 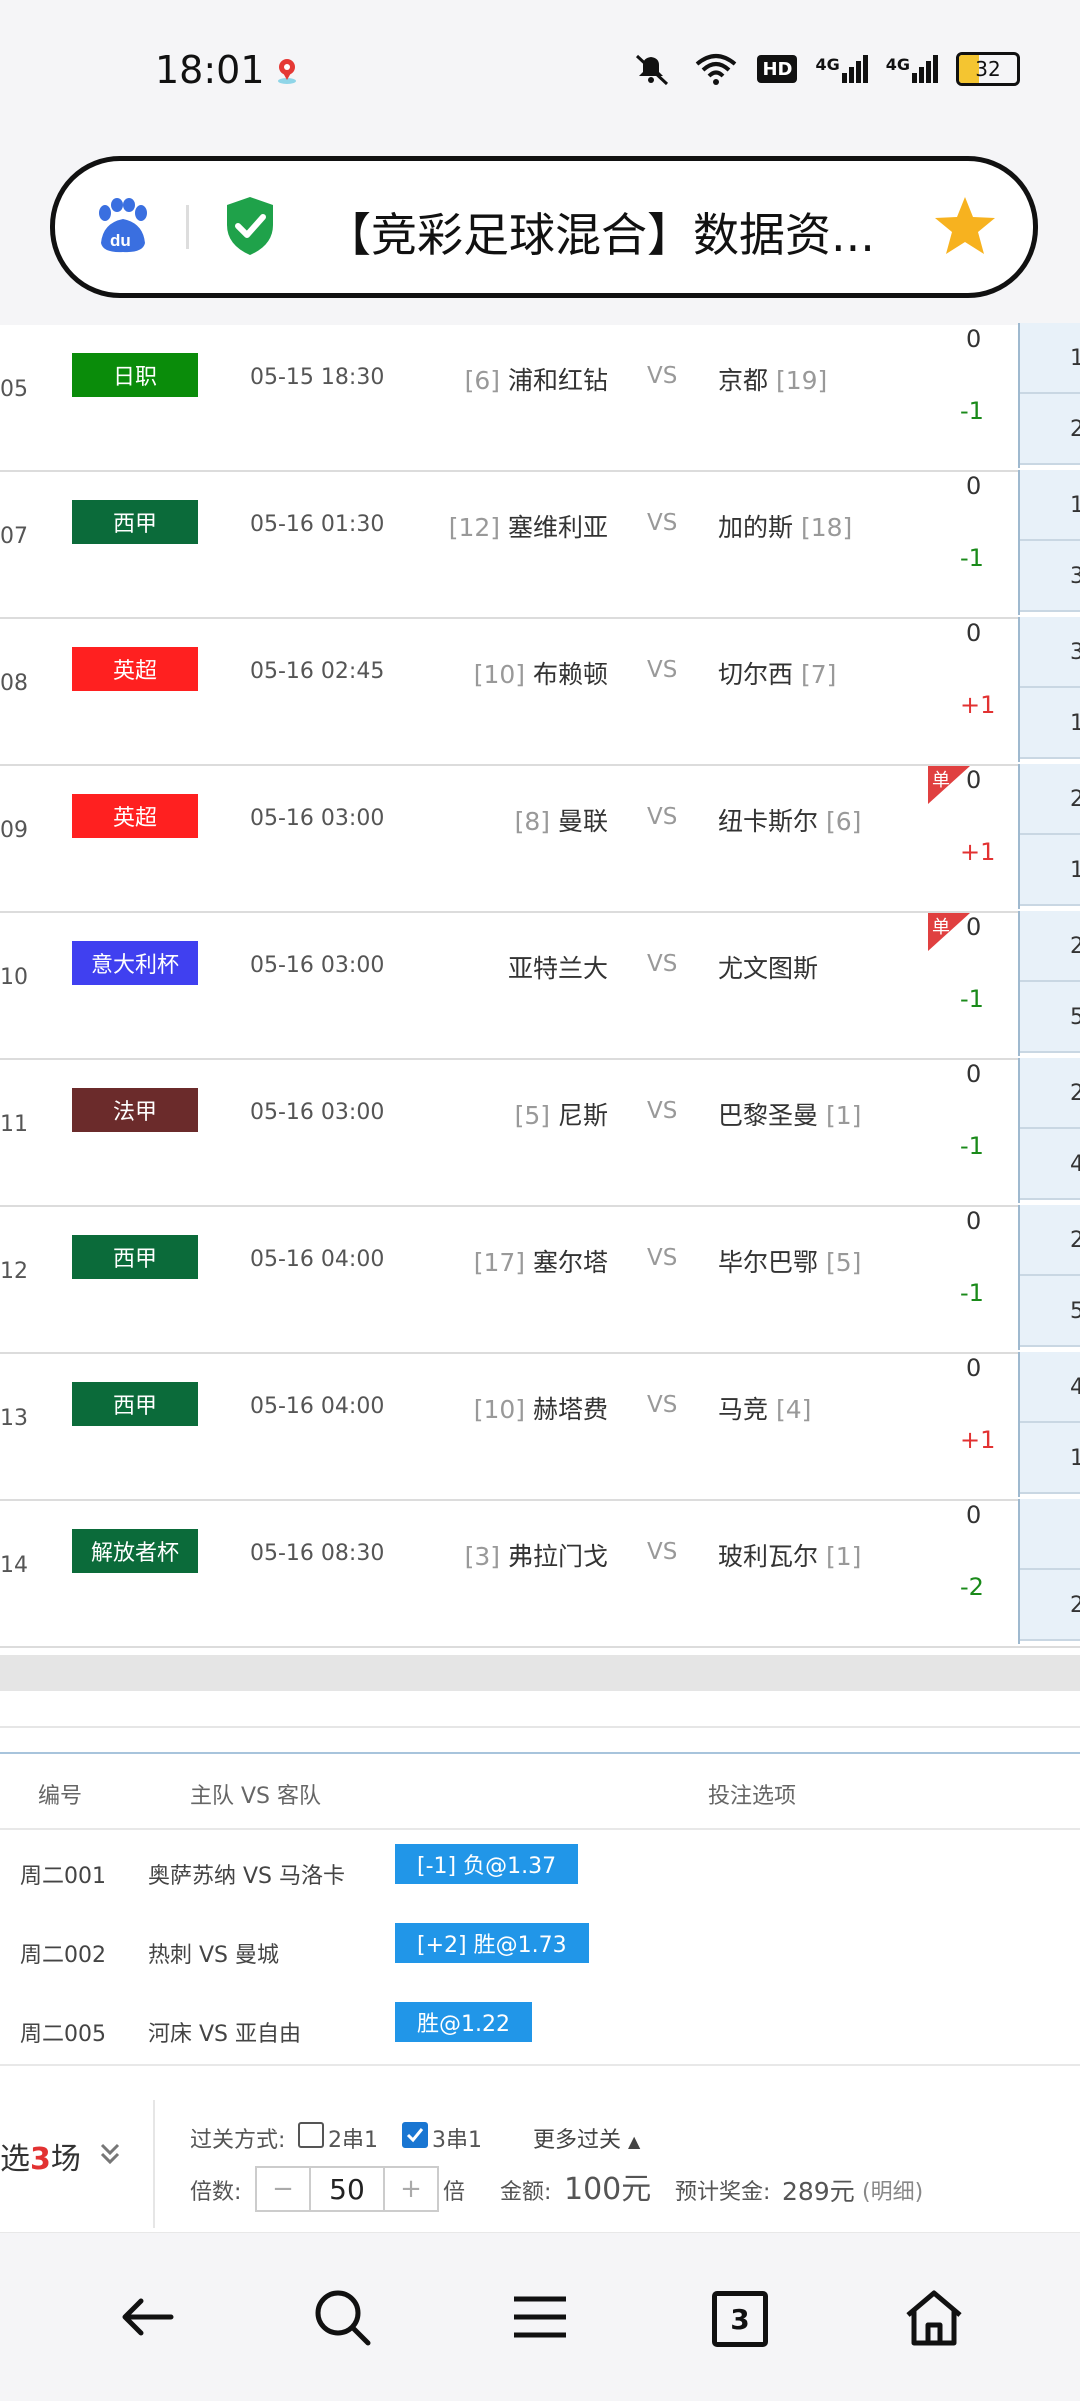 What do you see at coordinates (801, 380) in the screenshot?
I see `away-rank: [19]` at bounding box center [801, 380].